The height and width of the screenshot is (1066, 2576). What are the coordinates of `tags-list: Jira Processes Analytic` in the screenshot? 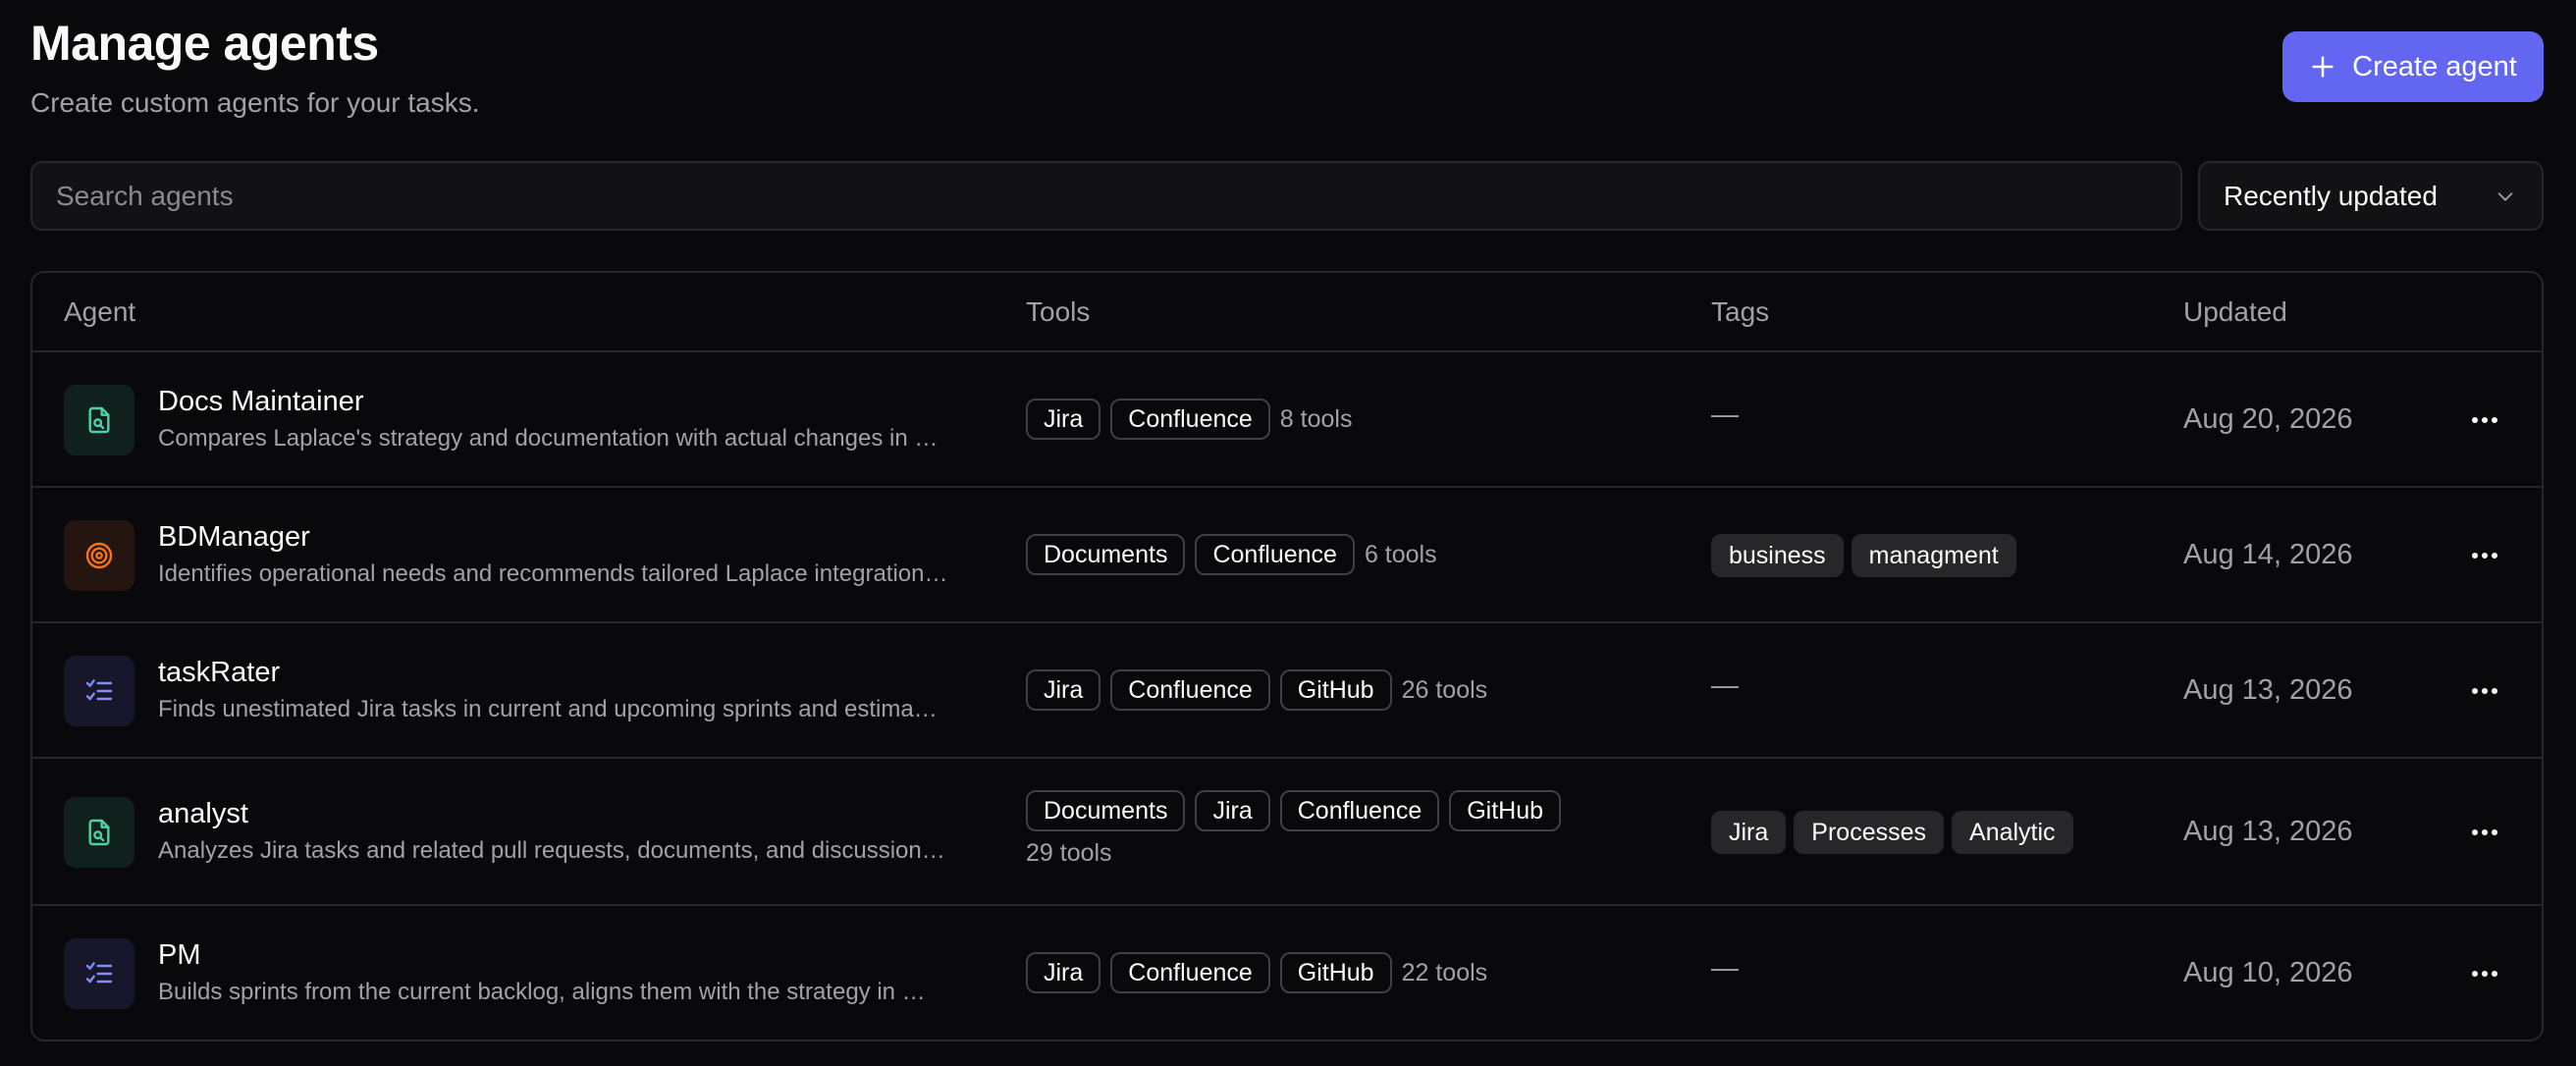 It's located at (1892, 833).